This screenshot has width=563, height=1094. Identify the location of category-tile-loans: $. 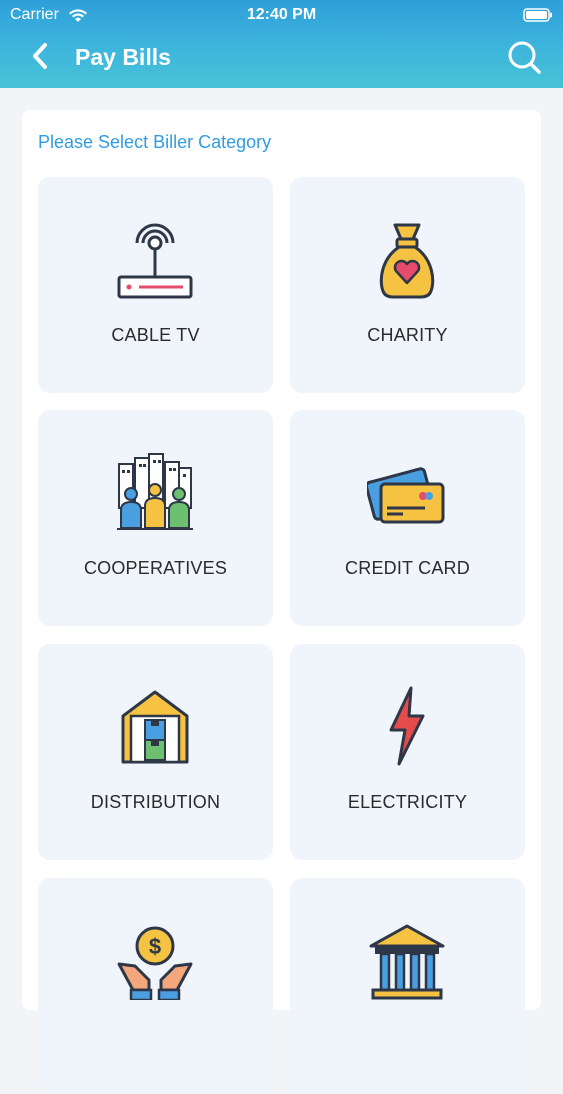
(155, 986).